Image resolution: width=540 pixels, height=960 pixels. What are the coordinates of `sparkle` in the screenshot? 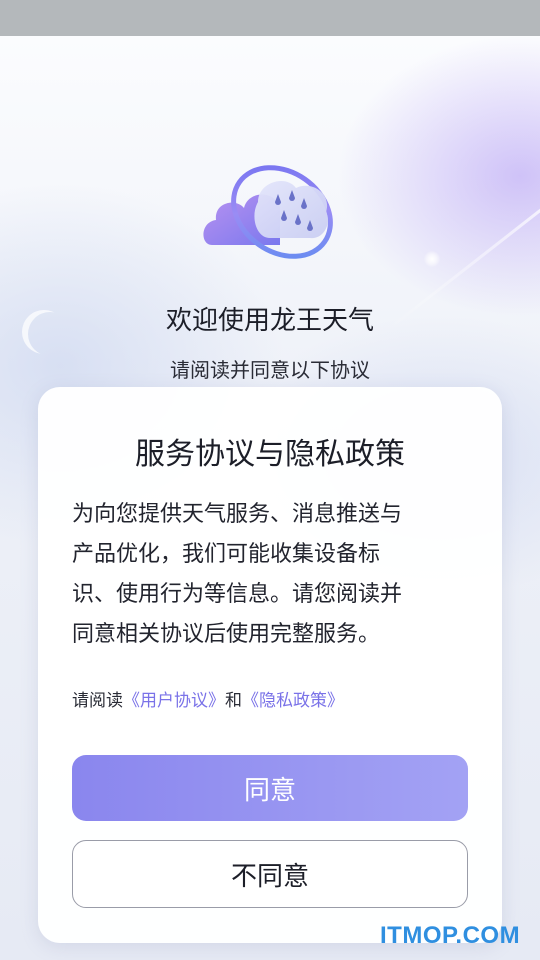 It's located at (432, 259).